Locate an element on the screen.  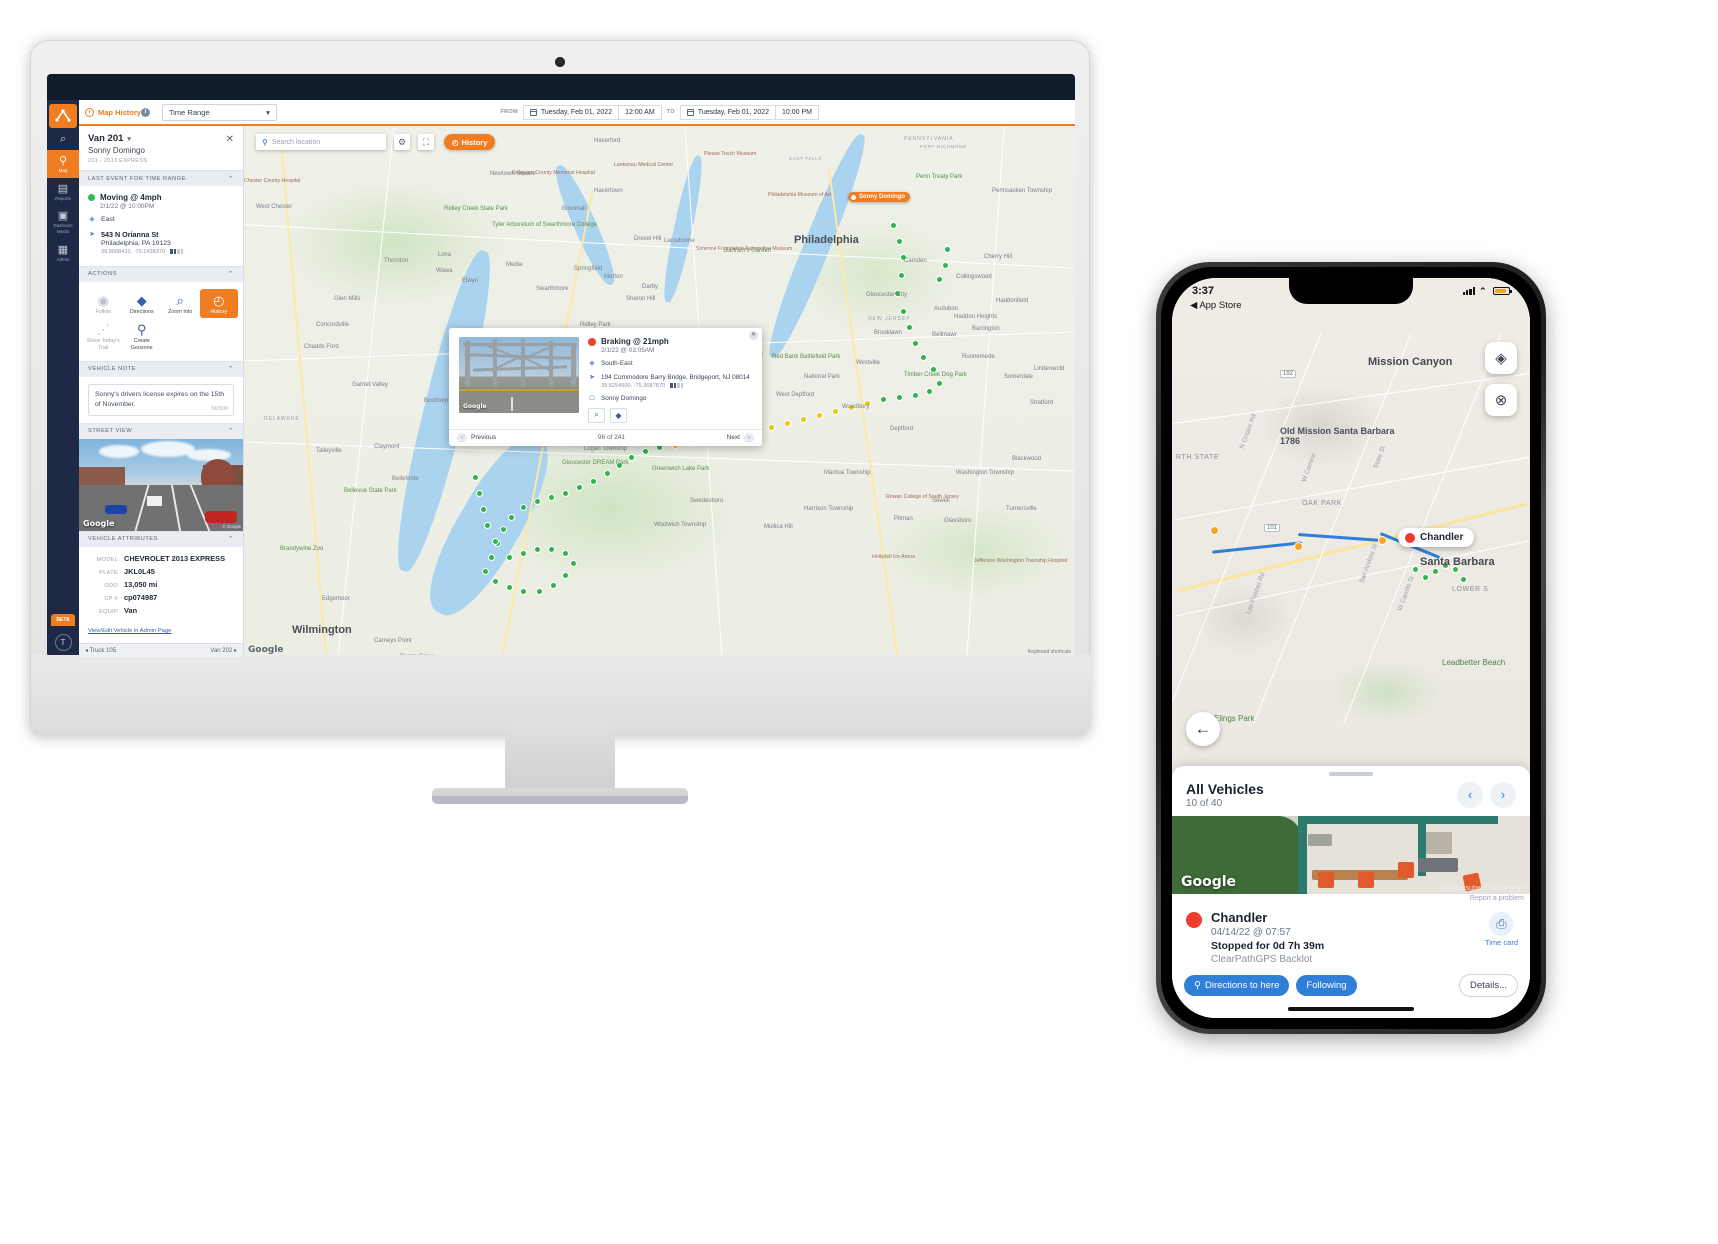
history-button: ◴ History is located at coordinates (470, 142).